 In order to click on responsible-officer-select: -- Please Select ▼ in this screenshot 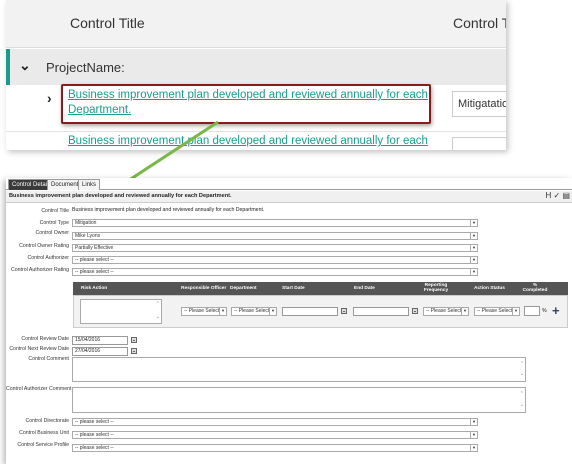, I will do `click(204, 311)`.